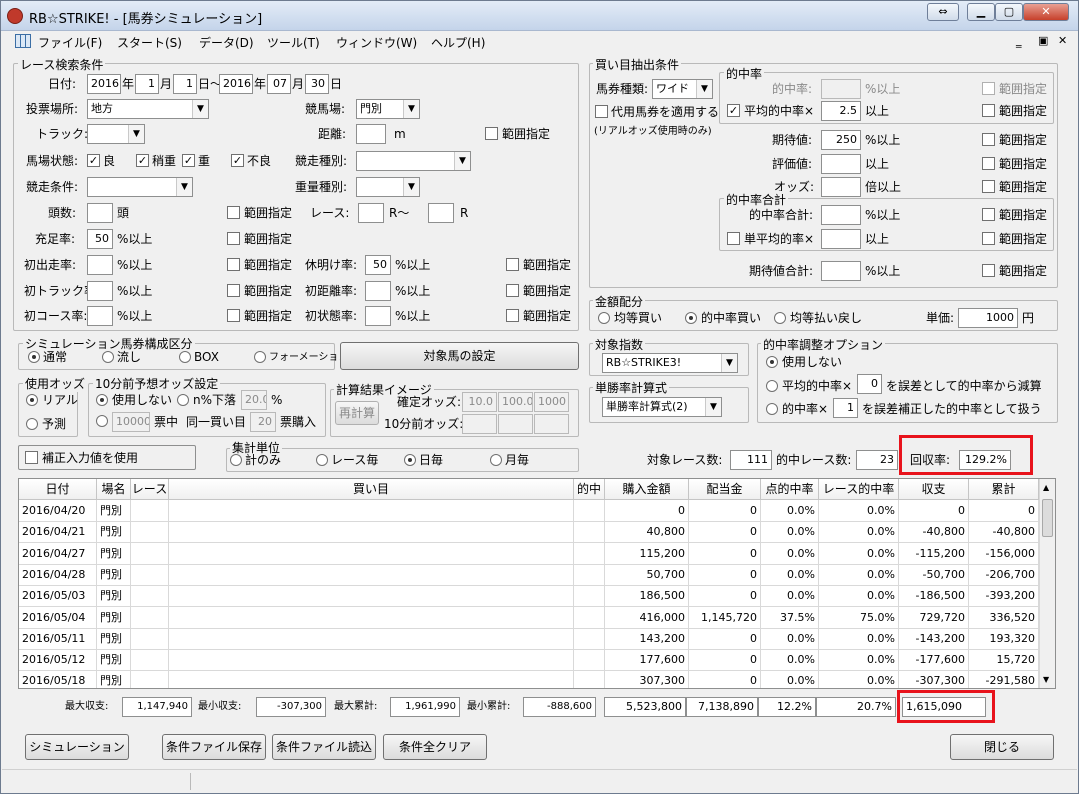 The image size is (1079, 794). What do you see at coordinates (845, 408) in the screenshot?
I see `adjust-hit-input: 1` at bounding box center [845, 408].